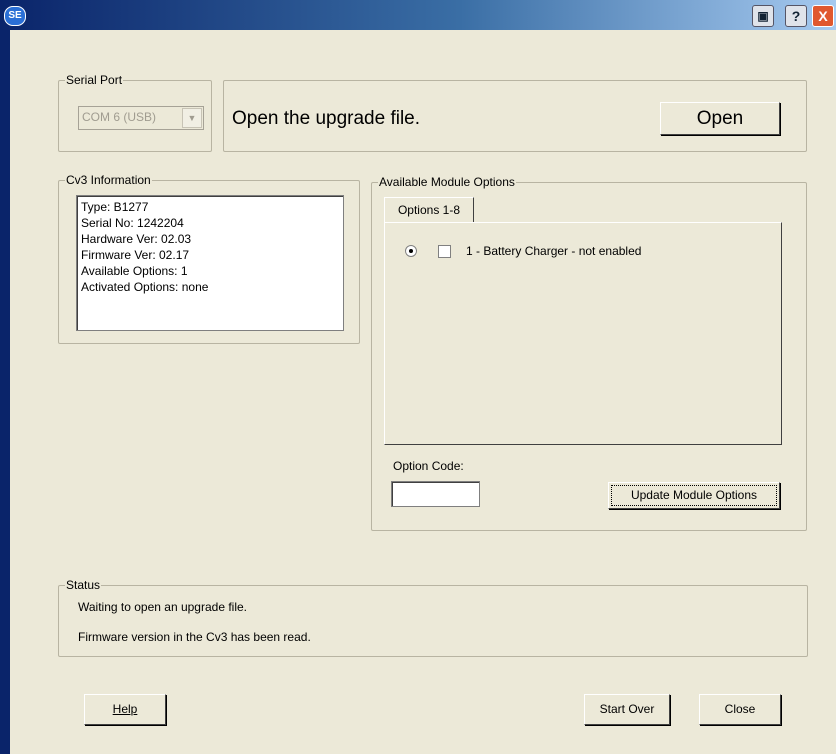  What do you see at coordinates (125, 709) in the screenshot?
I see `help-button: Help` at bounding box center [125, 709].